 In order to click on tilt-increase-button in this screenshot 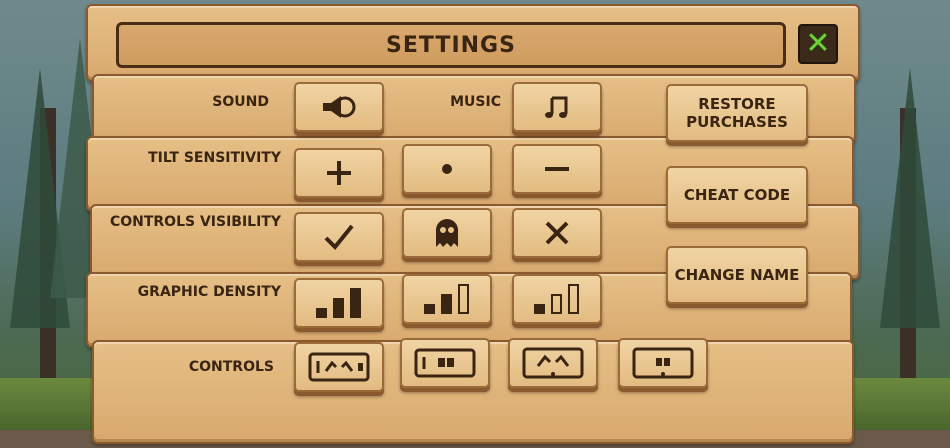, I will do `click(339, 173)`.